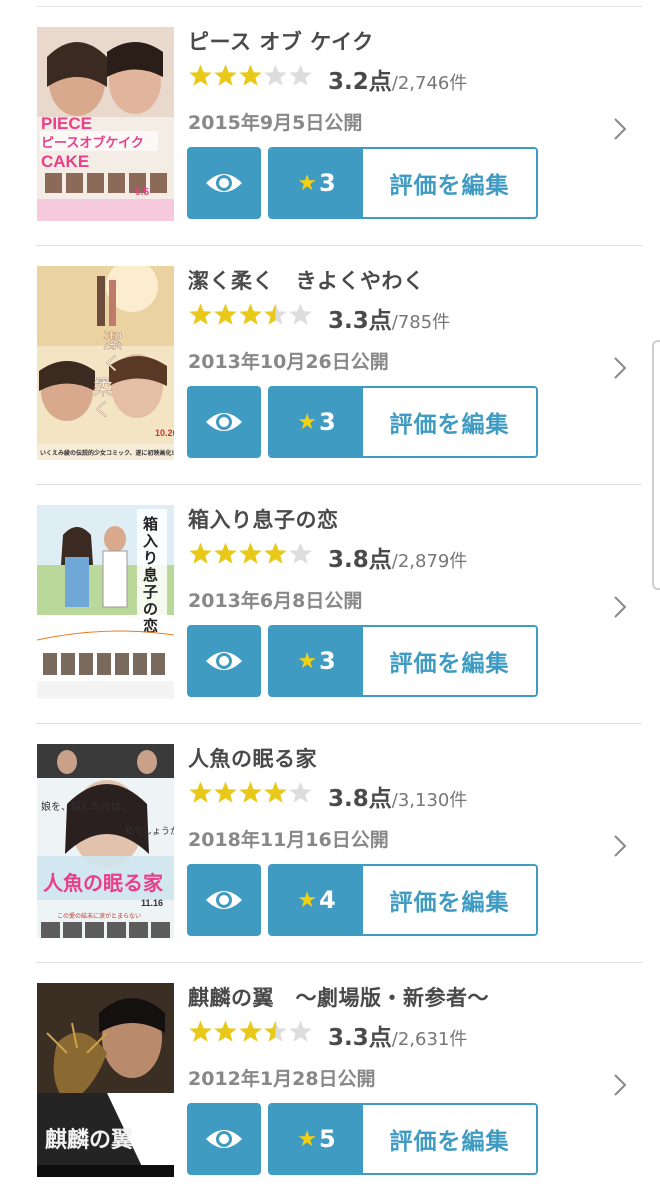 The image size is (660, 1200). I want to click on my-rating-value: 5, so click(327, 1139).